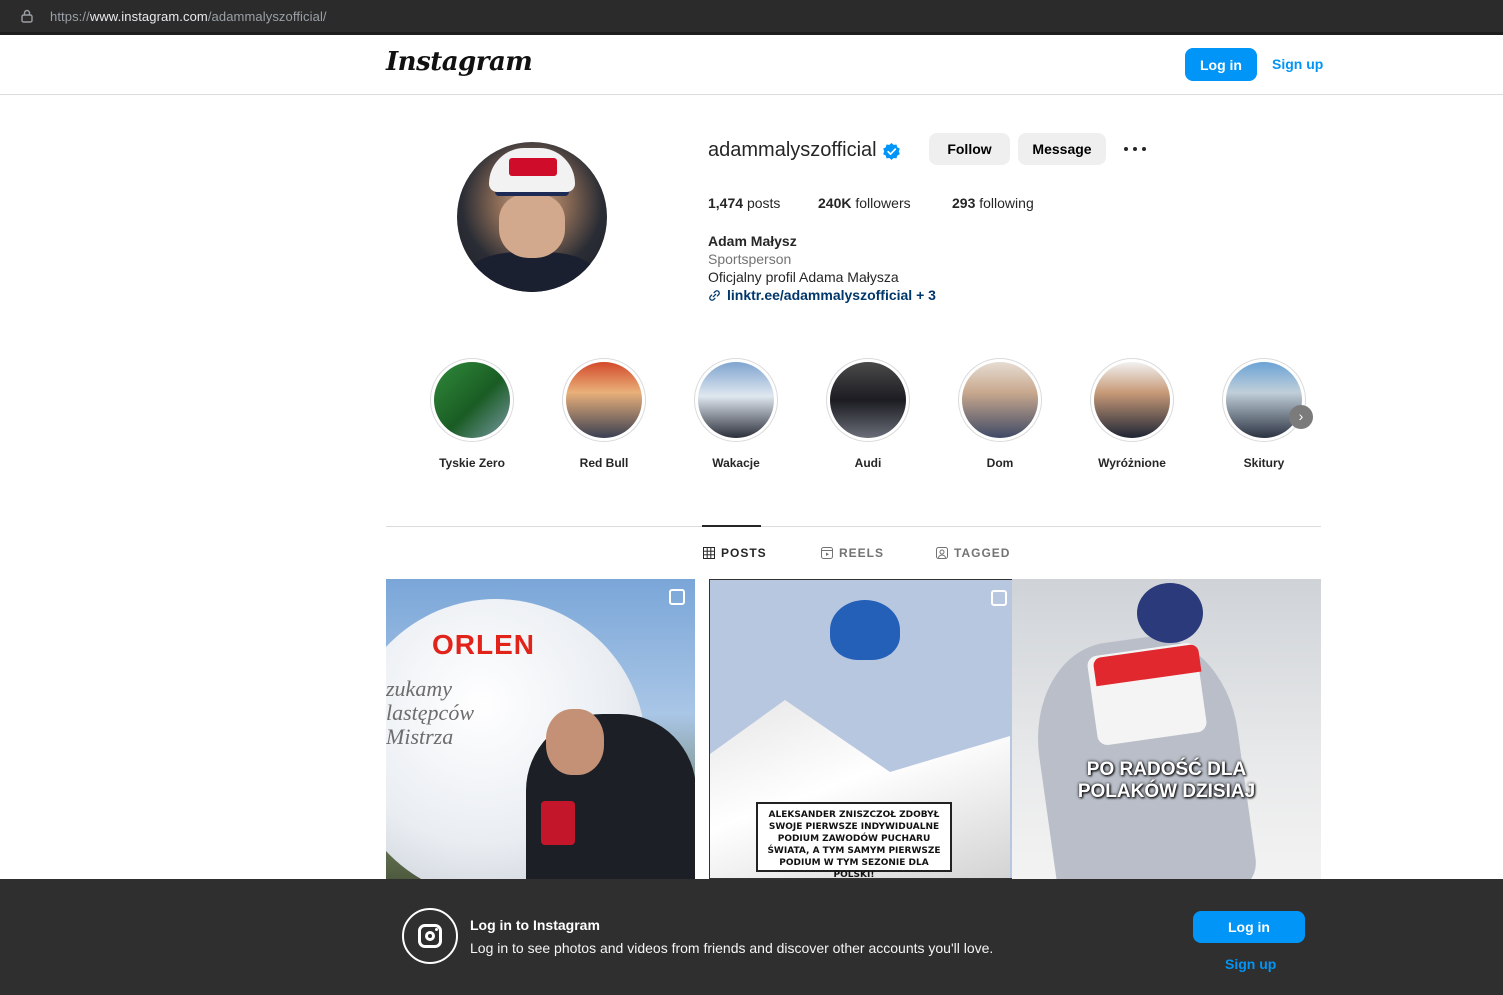 The height and width of the screenshot is (995, 1503). I want to click on reels-icon, so click(827, 553).